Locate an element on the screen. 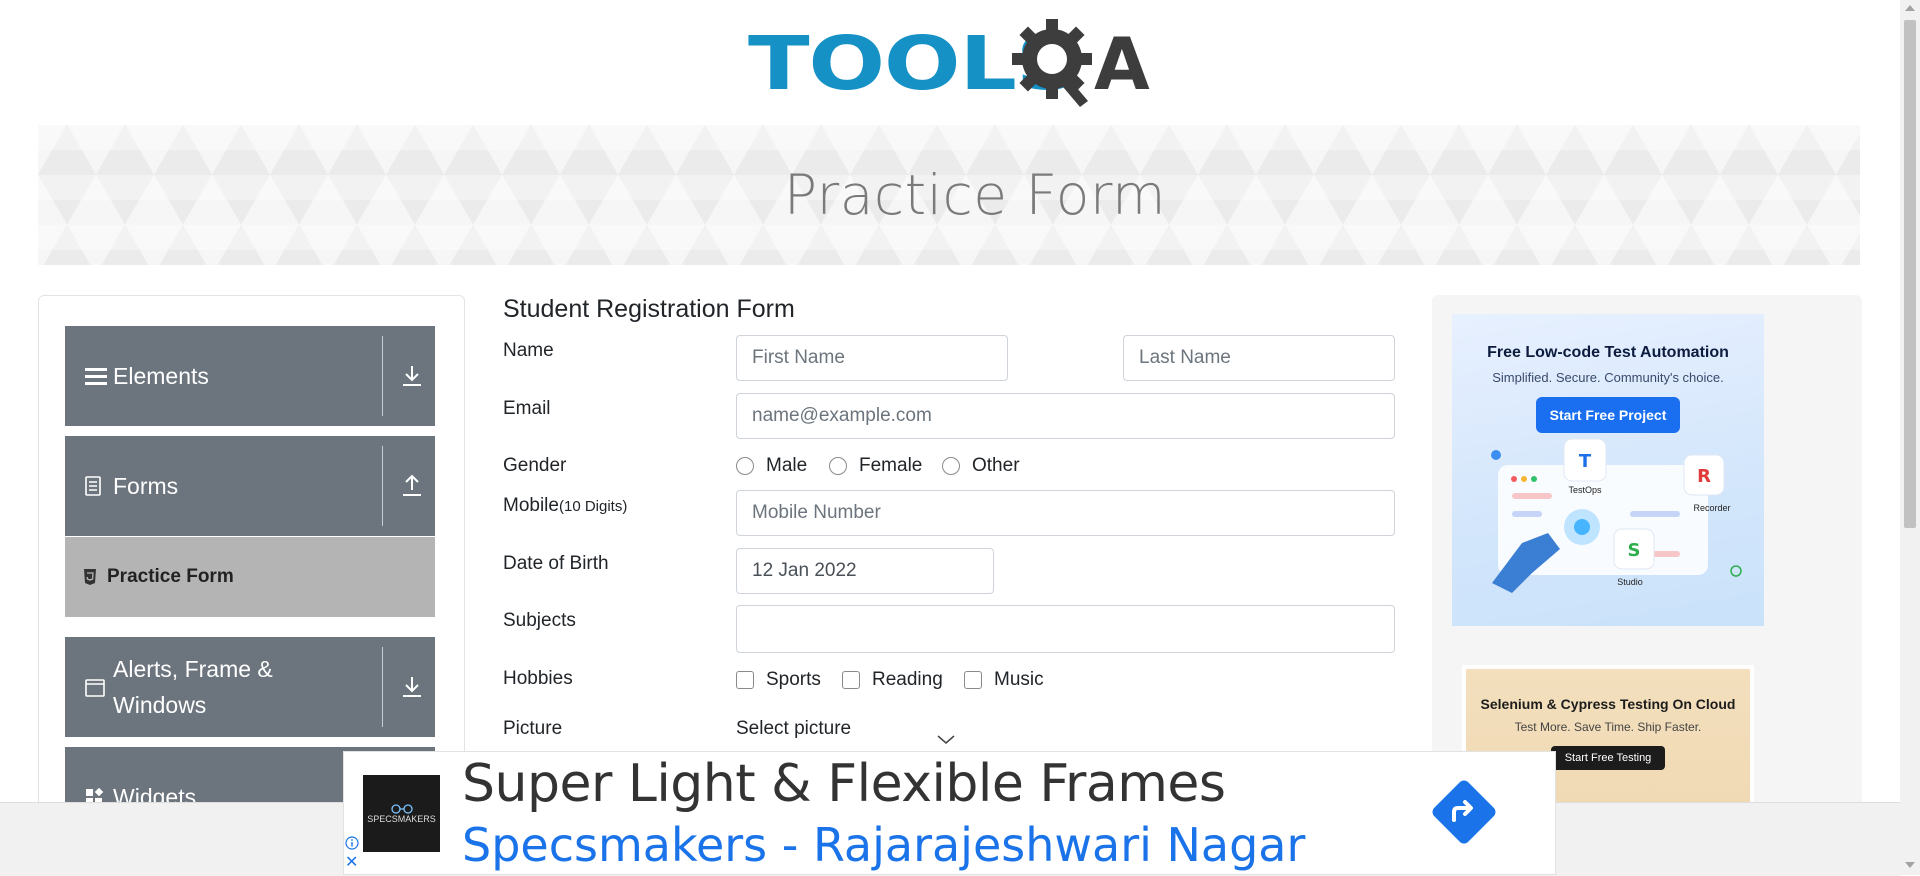 Image resolution: width=1920 pixels, height=876 pixels. picture-label: Picture is located at coordinates (533, 728).